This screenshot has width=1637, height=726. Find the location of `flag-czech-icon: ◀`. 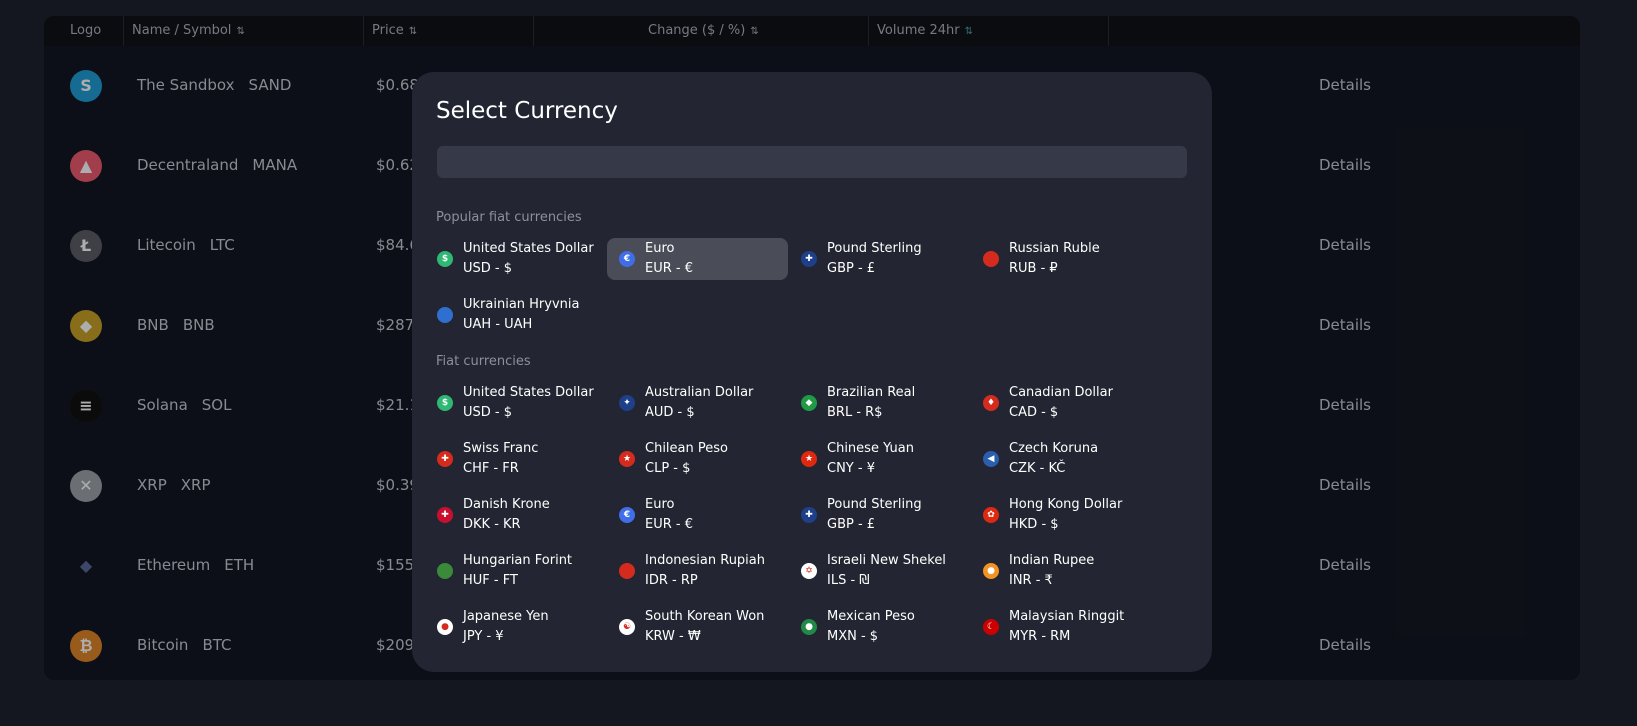

flag-czech-icon: ◀ is located at coordinates (991, 459).